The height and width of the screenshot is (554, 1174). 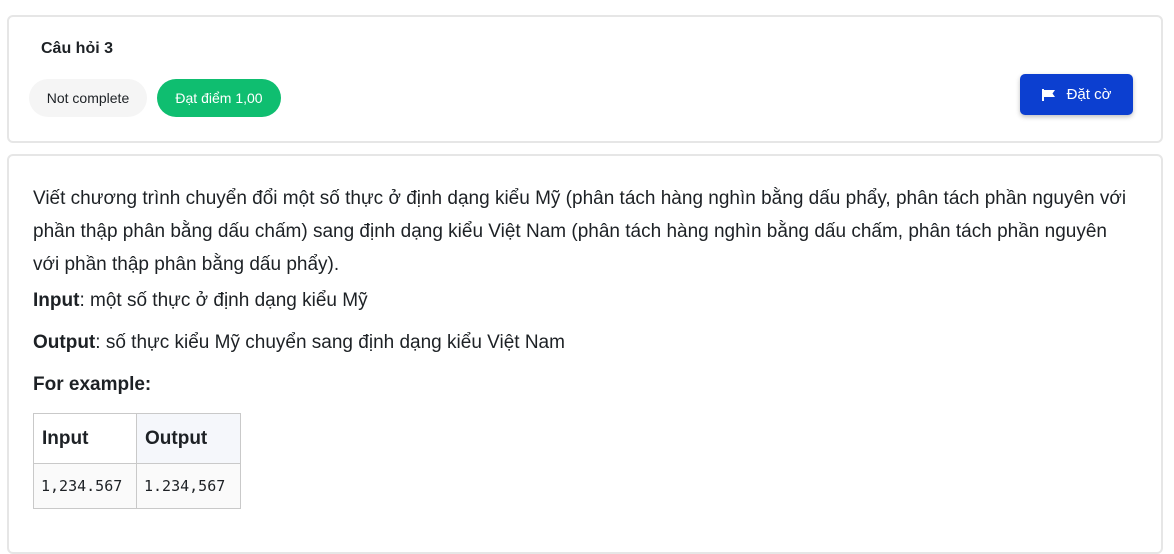 I want to click on grade-badge: Đạt điểm 1,00, so click(x=219, y=98).